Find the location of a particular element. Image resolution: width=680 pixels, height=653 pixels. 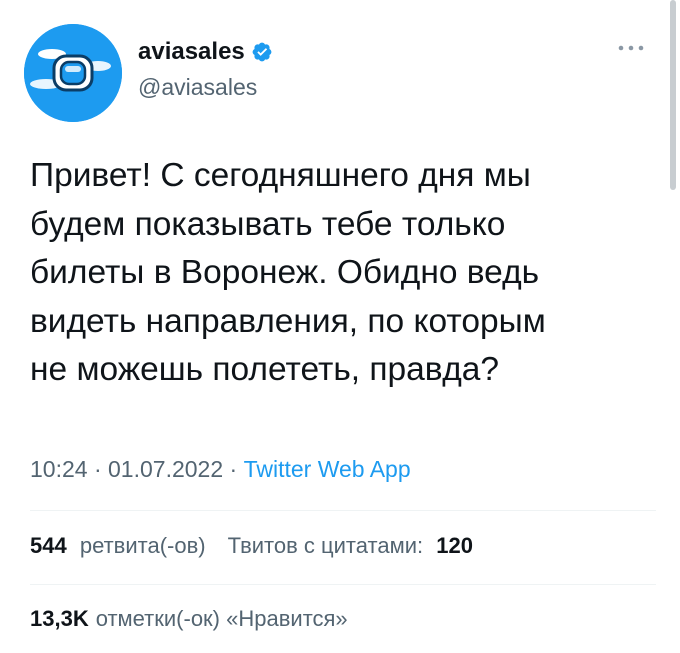

retweet-stats-row: 544 ретвита(-ов) Твитов с цитатами: 120 is located at coordinates (251, 546).